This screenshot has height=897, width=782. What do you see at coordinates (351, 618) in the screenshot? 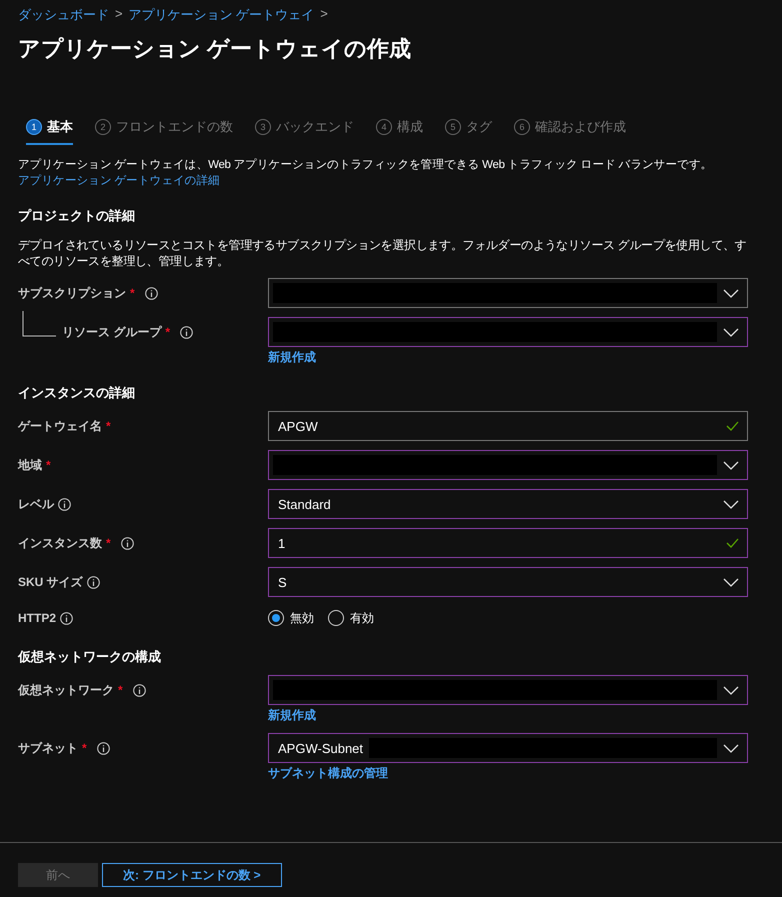
I see `radio-option: 有効` at bounding box center [351, 618].